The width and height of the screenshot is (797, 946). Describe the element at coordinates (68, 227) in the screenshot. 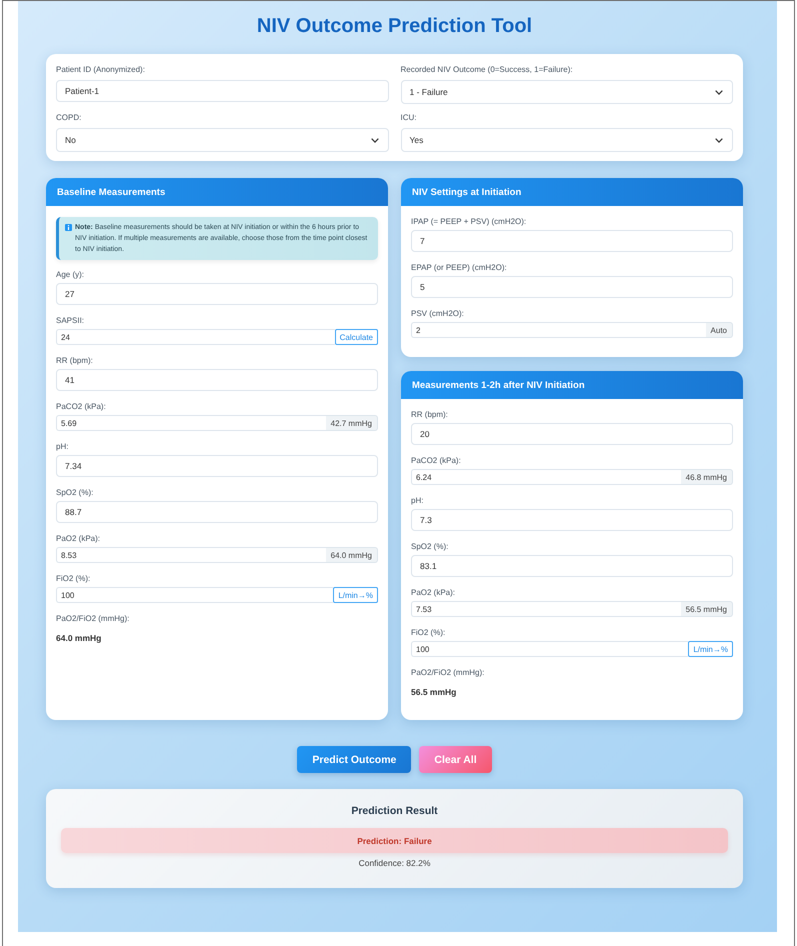

I see `info-icon` at that location.